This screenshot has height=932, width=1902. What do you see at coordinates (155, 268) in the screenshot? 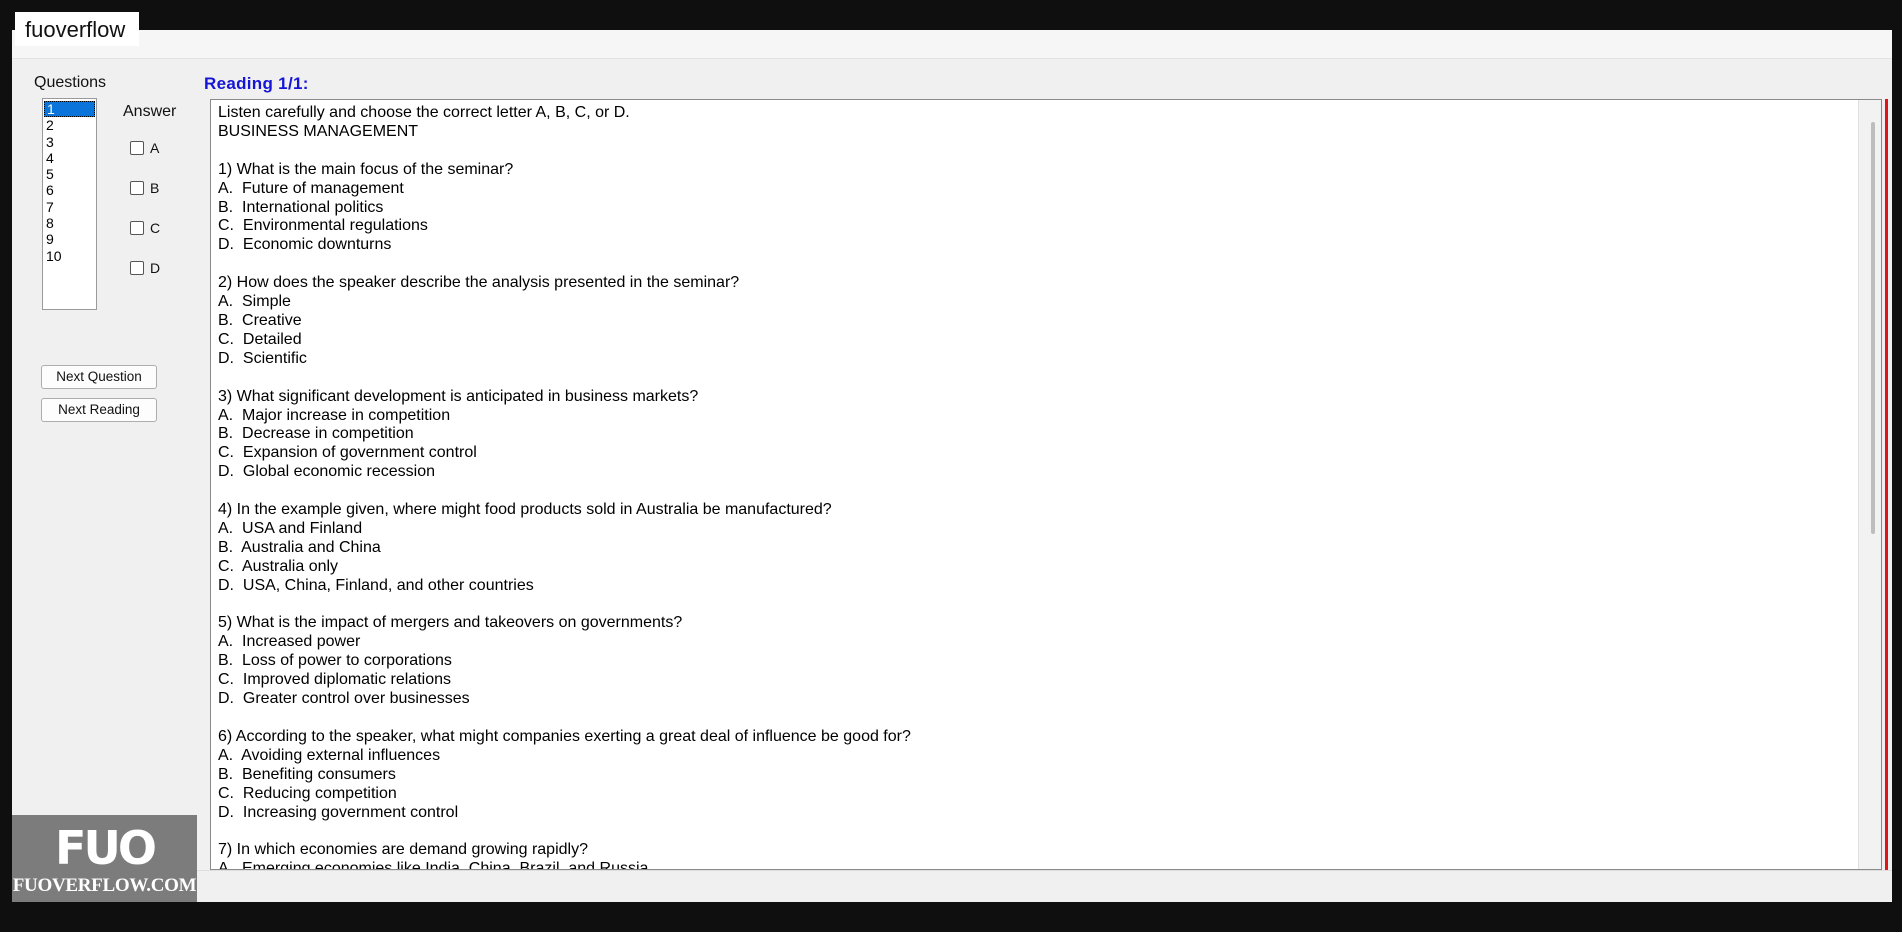
I see `option-d-label: D` at bounding box center [155, 268].